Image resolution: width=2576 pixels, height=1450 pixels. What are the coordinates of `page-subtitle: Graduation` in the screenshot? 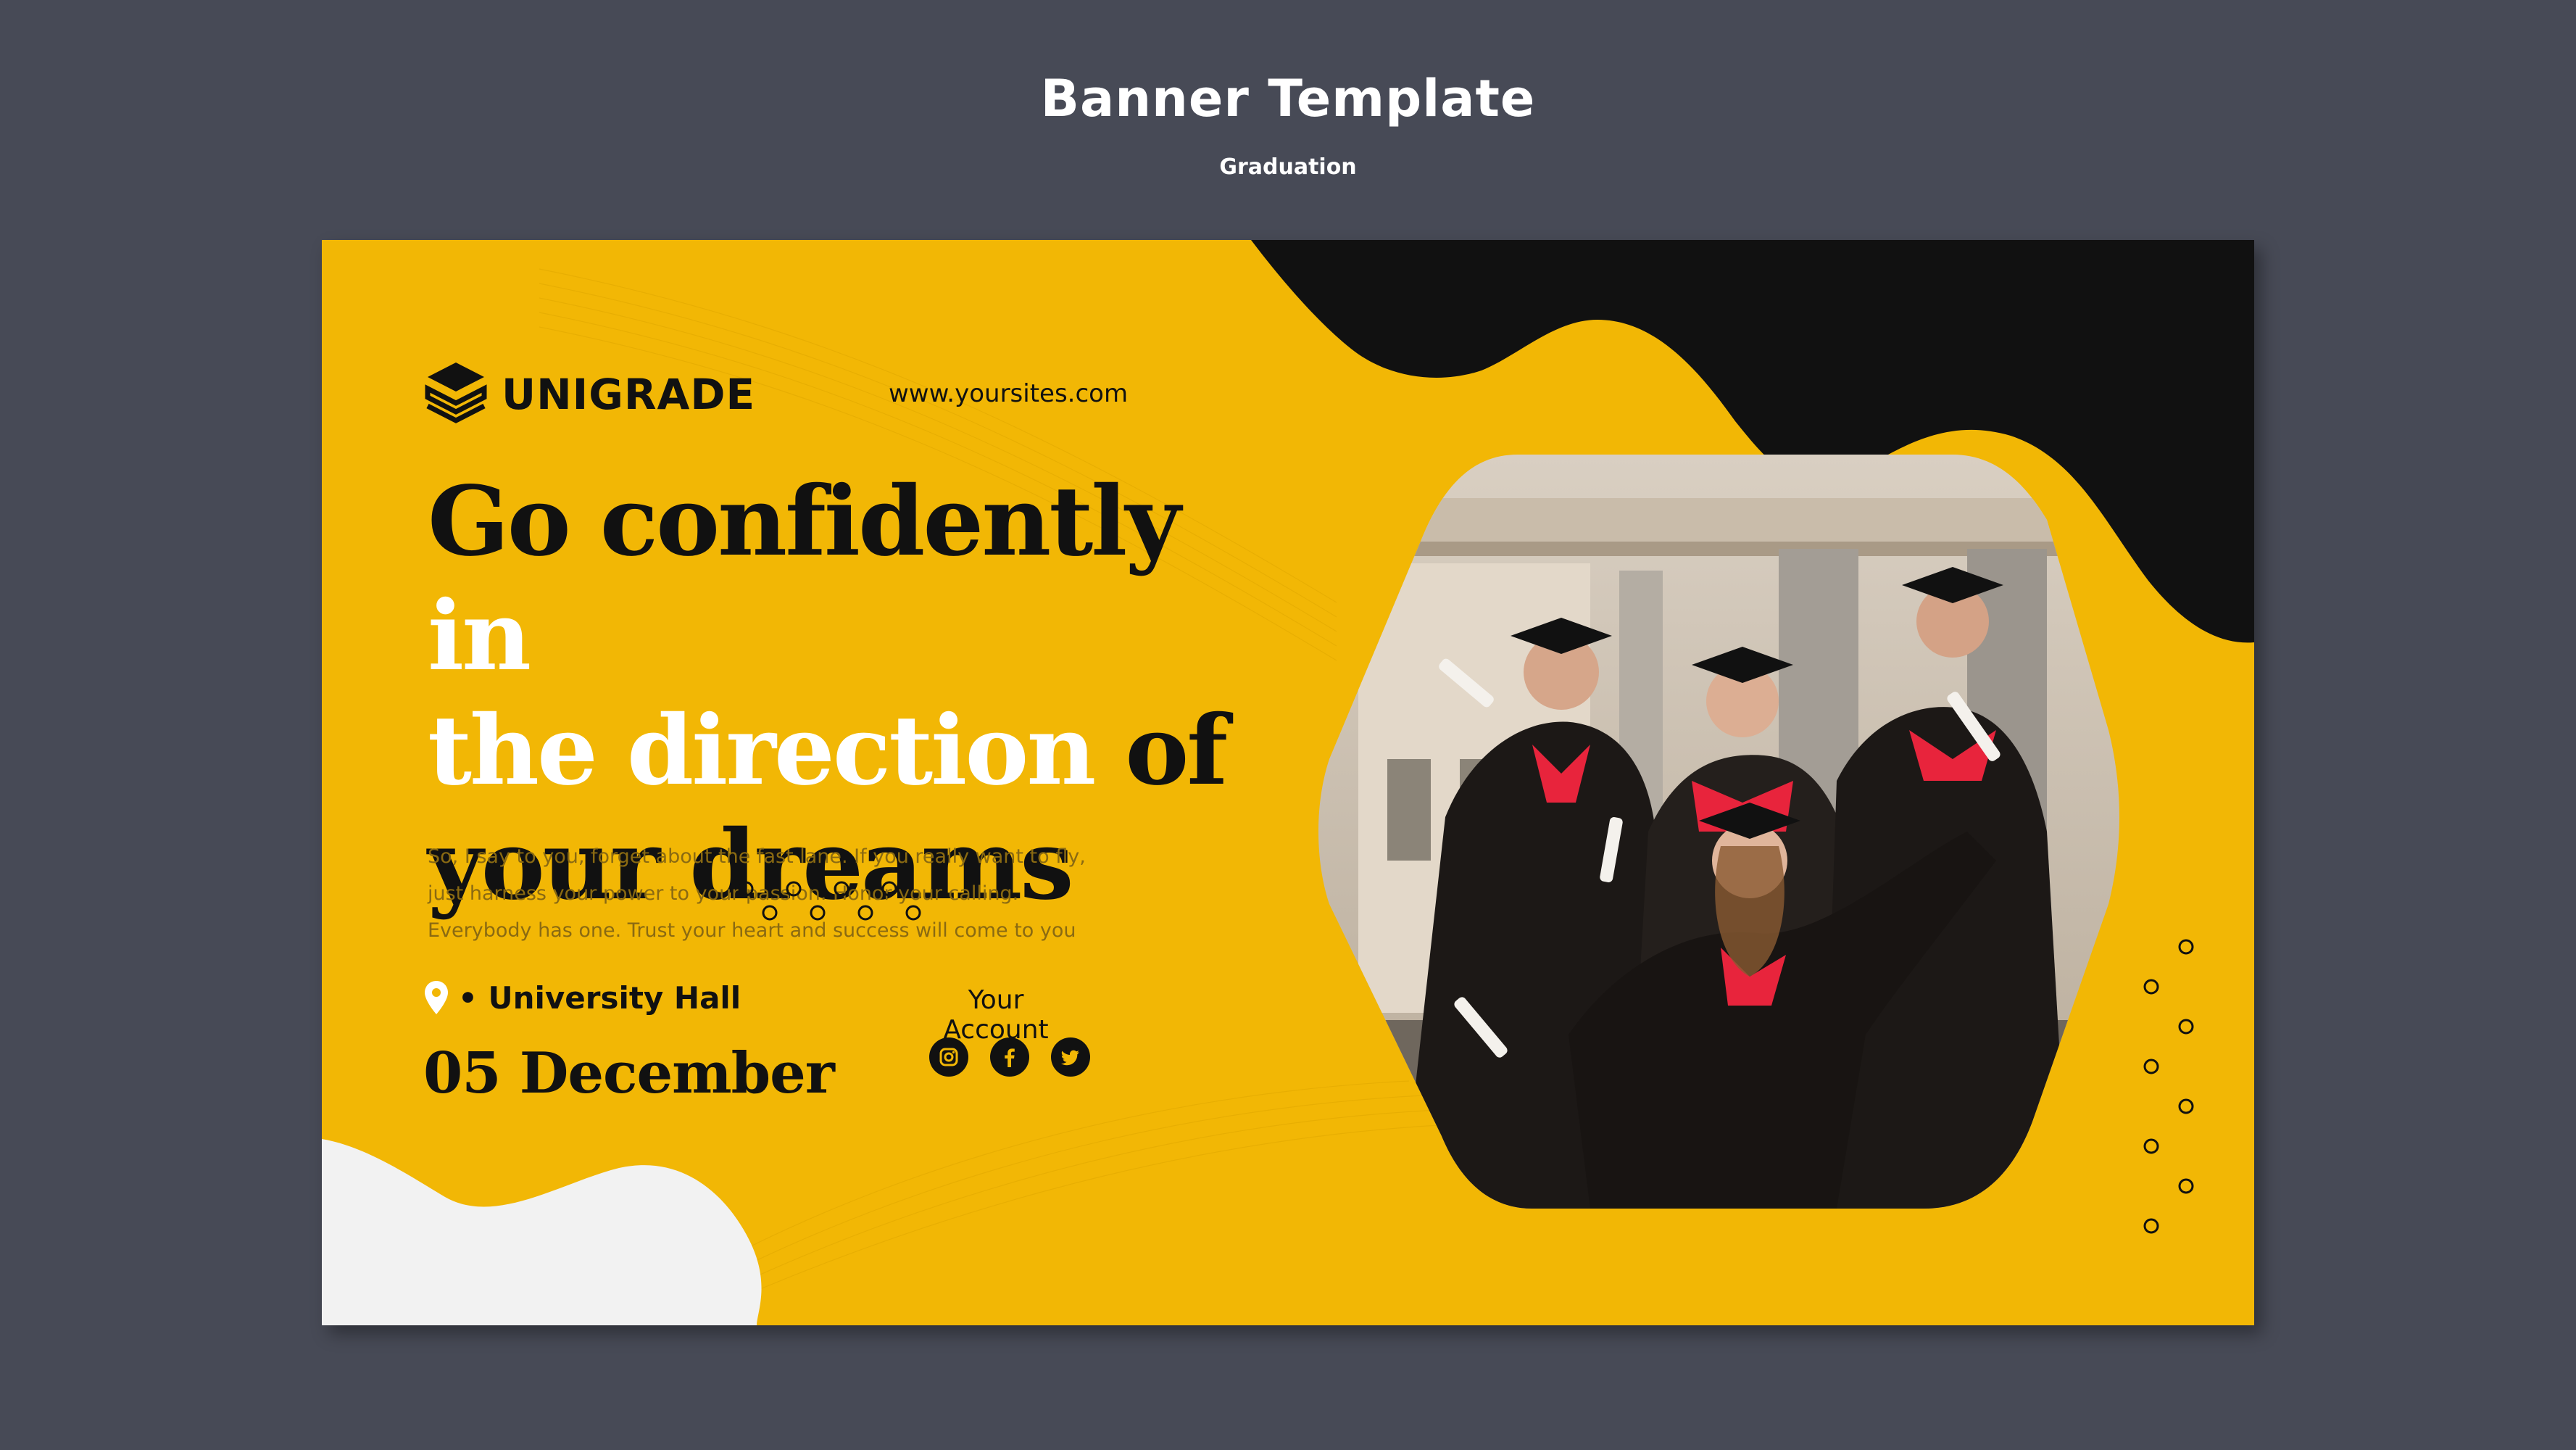 It's located at (1288, 167).